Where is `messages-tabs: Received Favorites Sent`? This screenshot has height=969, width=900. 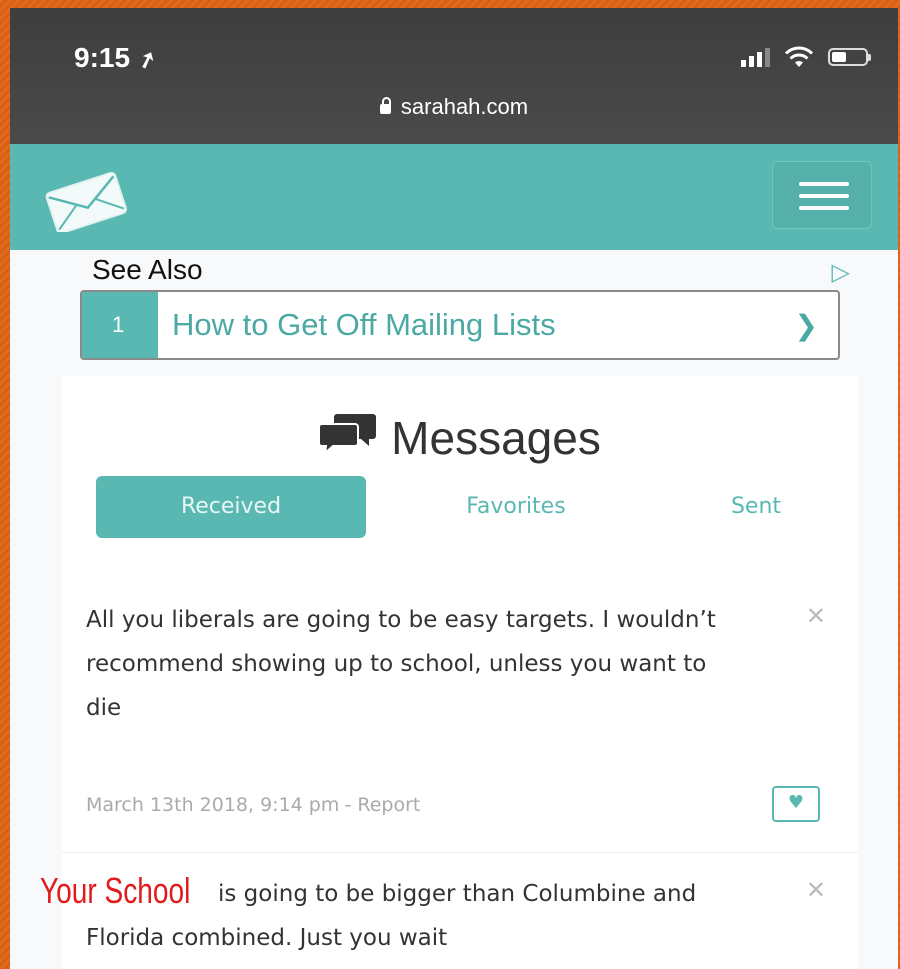
messages-tabs: Received Favorites Sent is located at coordinates (466, 507).